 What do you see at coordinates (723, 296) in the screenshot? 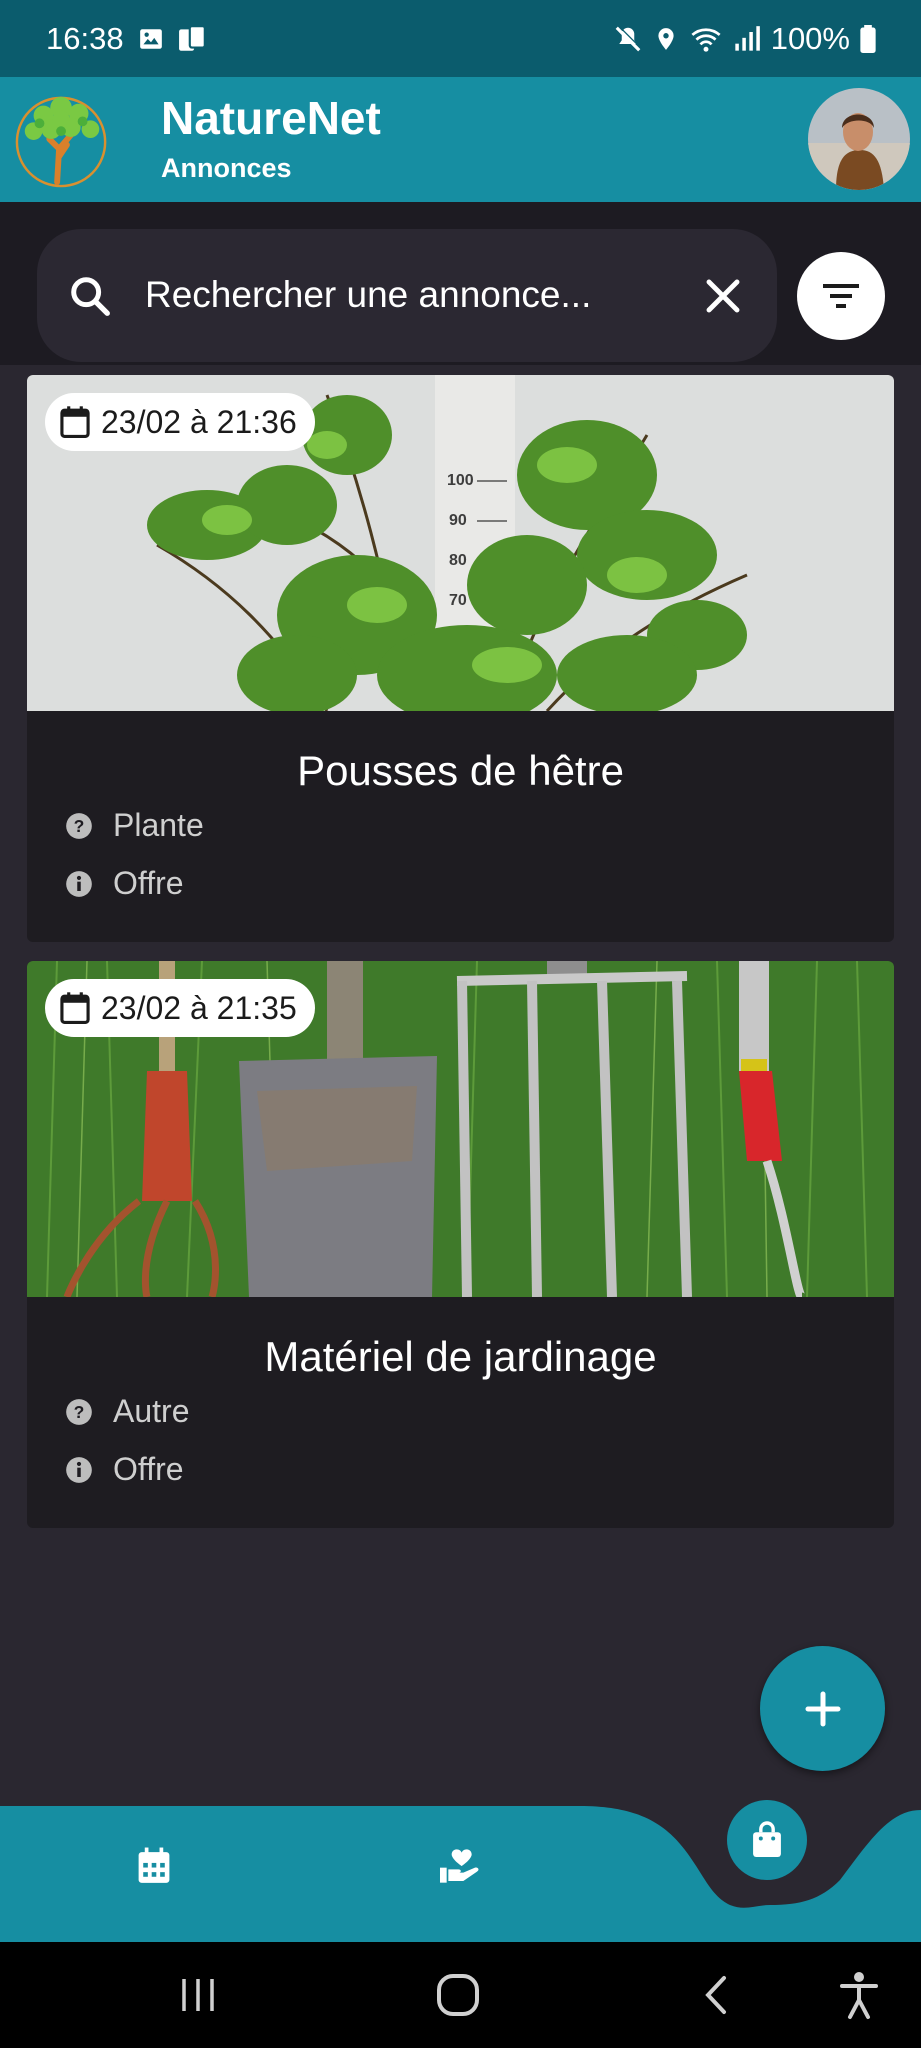
I see `close-icon` at bounding box center [723, 296].